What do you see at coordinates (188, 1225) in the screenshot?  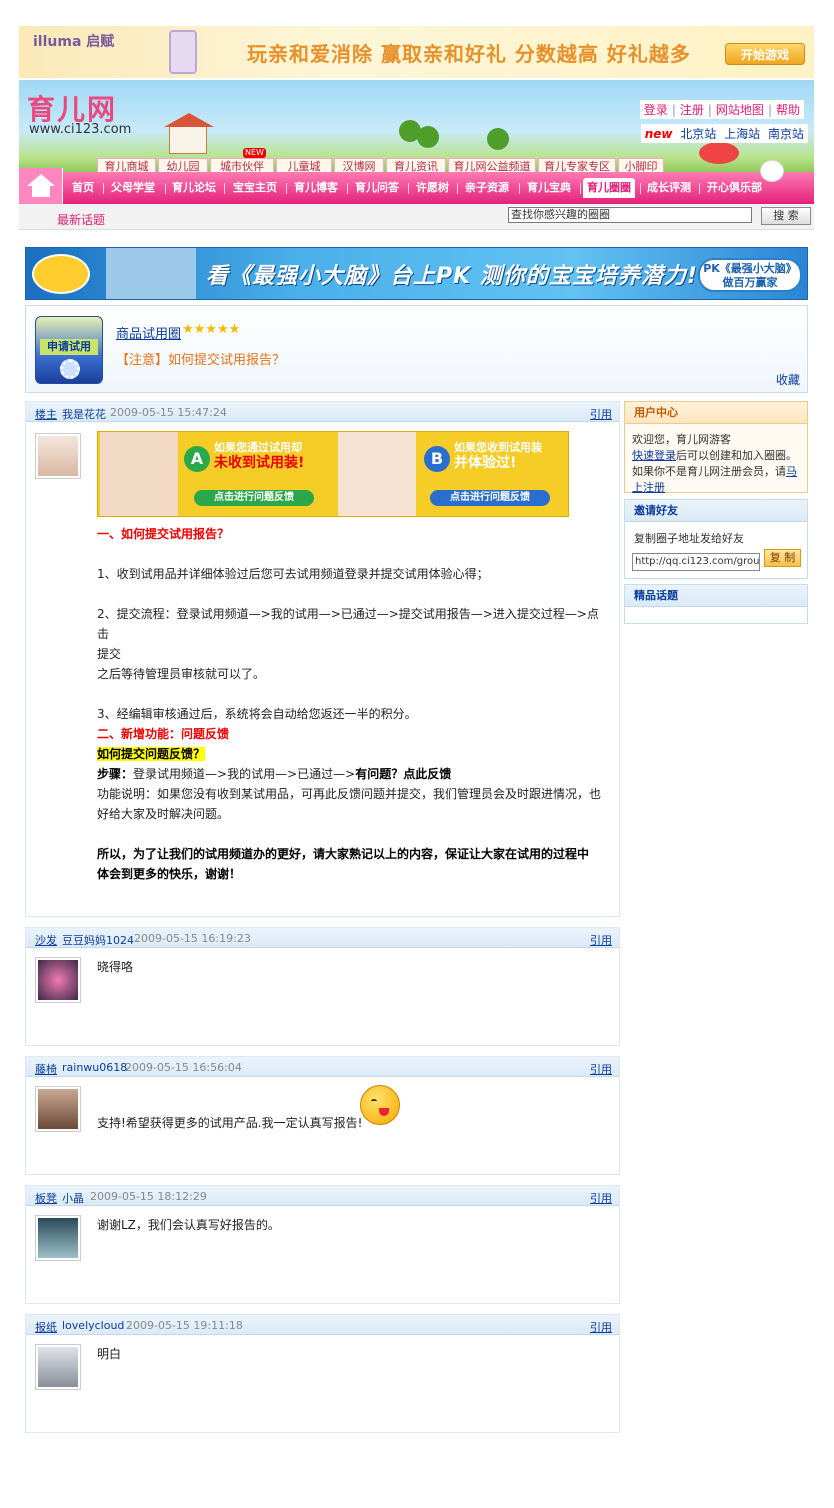 I see `post-content: 谢谢LZ，我们会认真写好报告的。` at bounding box center [188, 1225].